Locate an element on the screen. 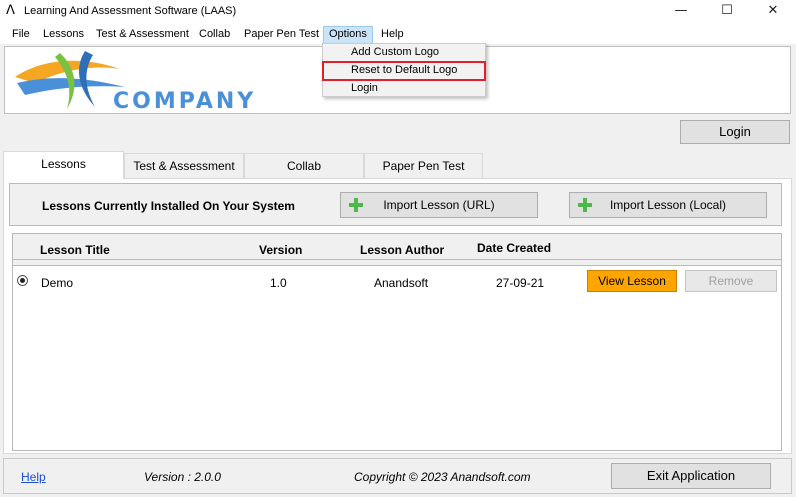  column-lesson-author: Lesson Author is located at coordinates (402, 250).